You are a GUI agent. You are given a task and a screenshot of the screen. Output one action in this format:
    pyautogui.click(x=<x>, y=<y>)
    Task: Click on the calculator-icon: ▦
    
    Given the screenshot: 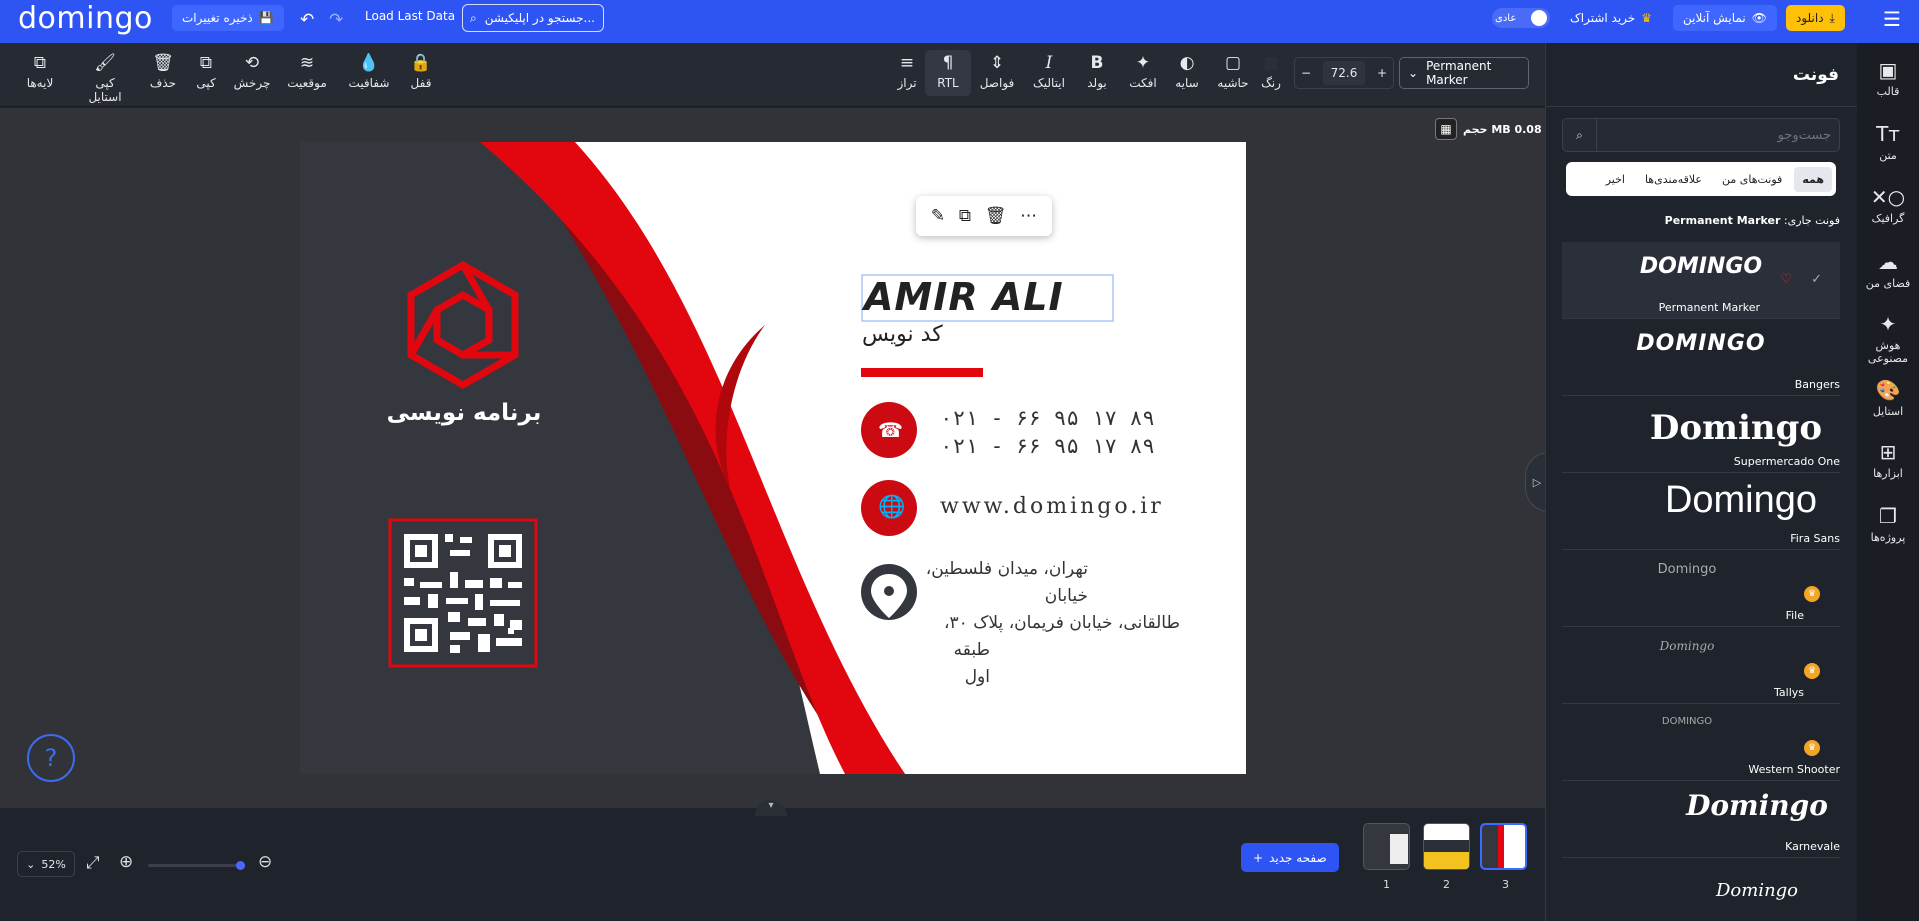 What is the action you would take?
    pyautogui.click(x=1446, y=129)
    